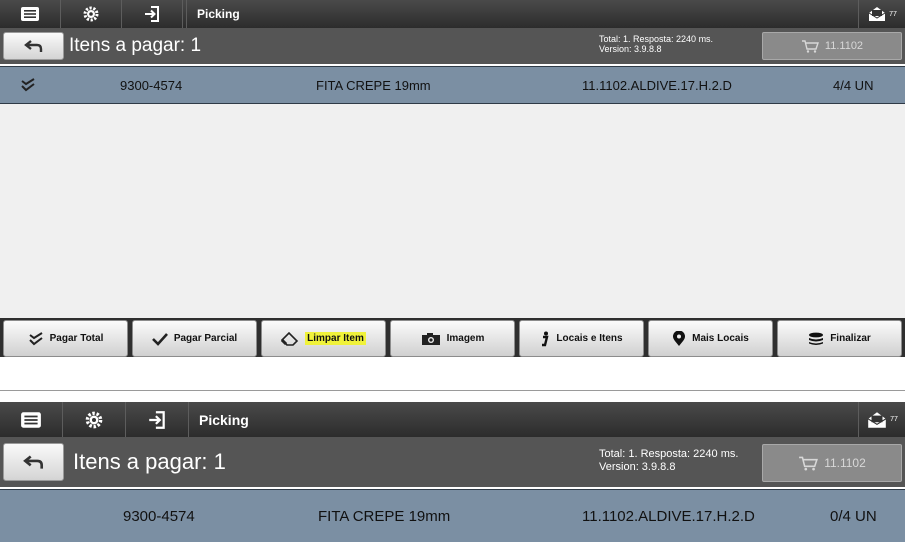 Image resolution: width=905 pixels, height=545 pixels. What do you see at coordinates (205, 338) in the screenshot?
I see `pay-partial-label: Pagar Parcial` at bounding box center [205, 338].